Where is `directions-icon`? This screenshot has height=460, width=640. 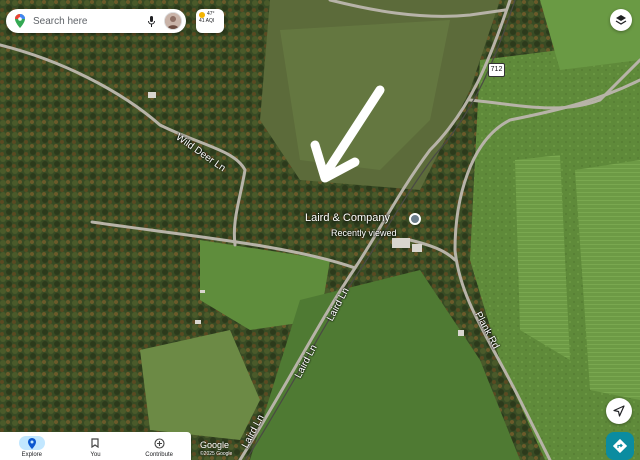
directions-icon is located at coordinates (620, 446).